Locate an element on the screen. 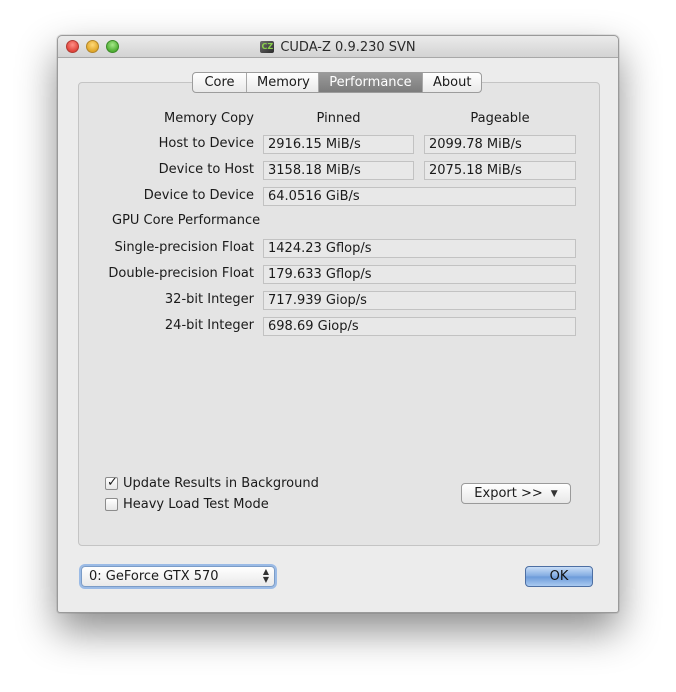  single-precision-value: 1424.23 Gflop/s is located at coordinates (419, 248).